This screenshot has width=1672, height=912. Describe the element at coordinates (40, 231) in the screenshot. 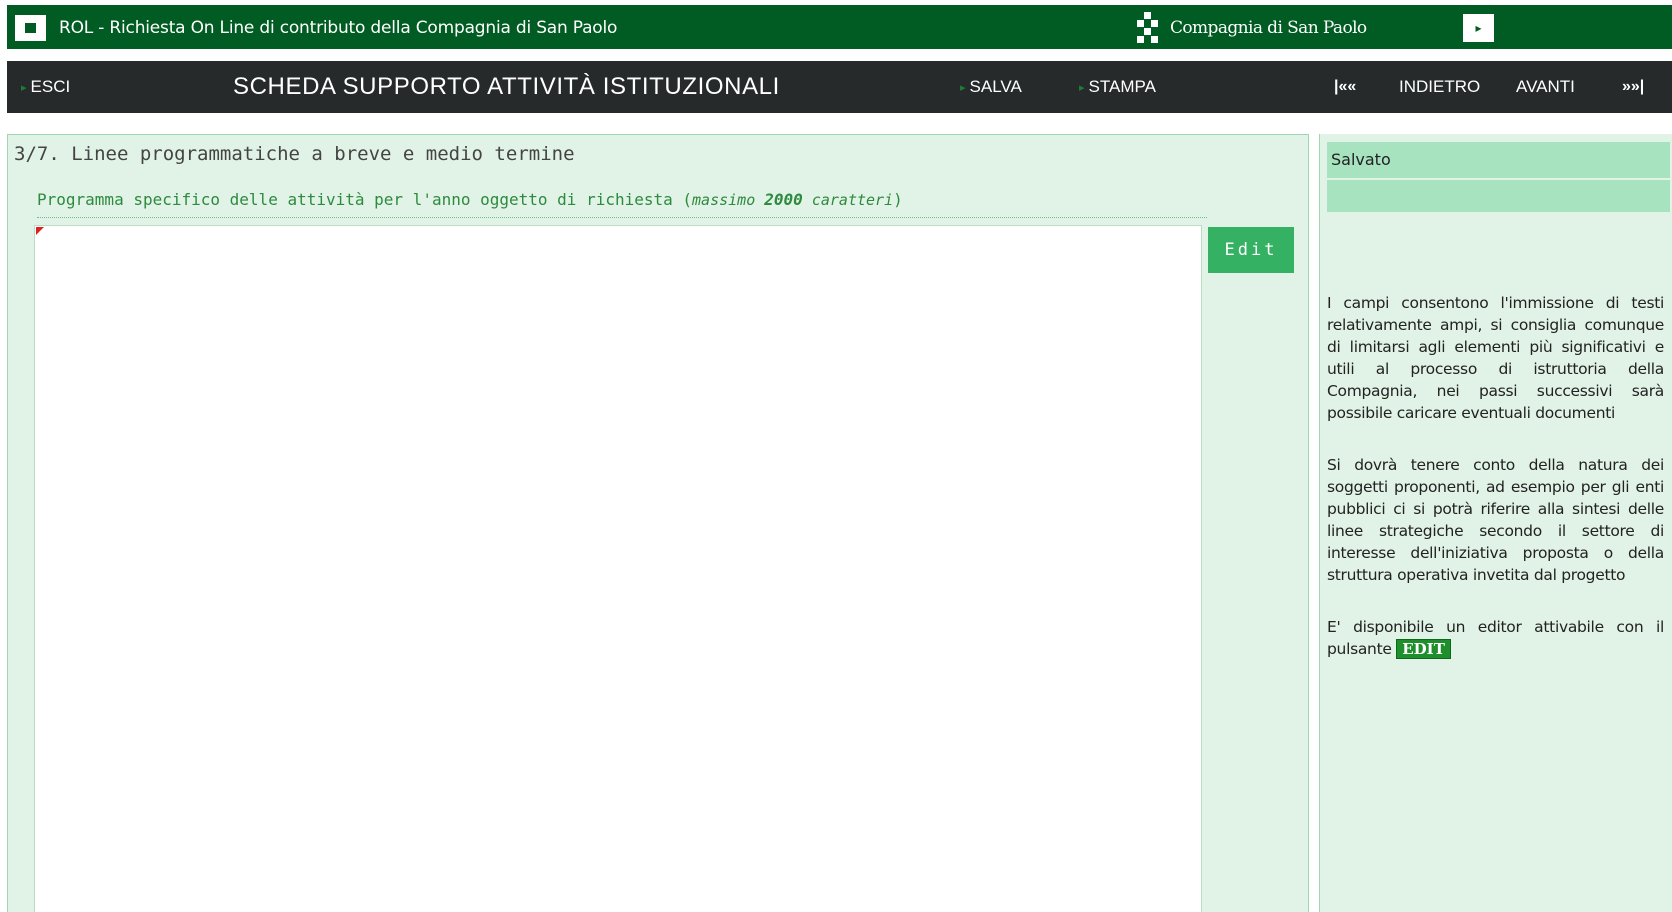

I see `required-marker-icon` at that location.